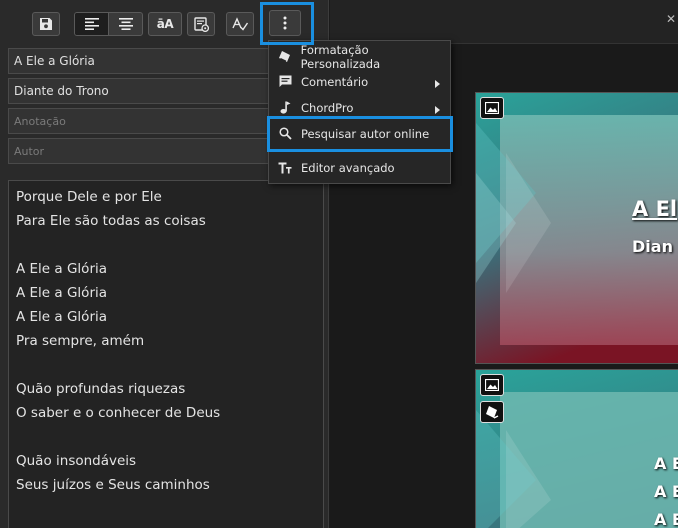  I want to click on annotation-placeholder: Anotação, so click(40, 121).